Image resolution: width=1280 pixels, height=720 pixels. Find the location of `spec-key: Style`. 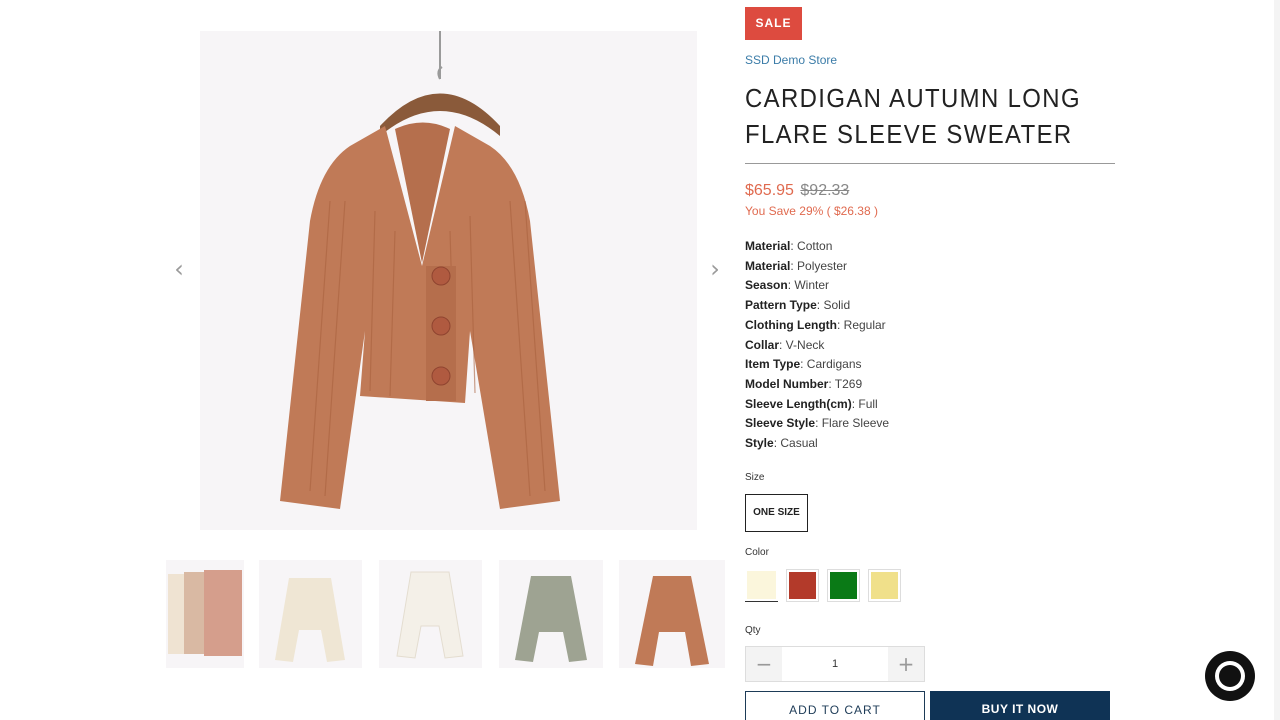

spec-key: Style is located at coordinates (759, 443).